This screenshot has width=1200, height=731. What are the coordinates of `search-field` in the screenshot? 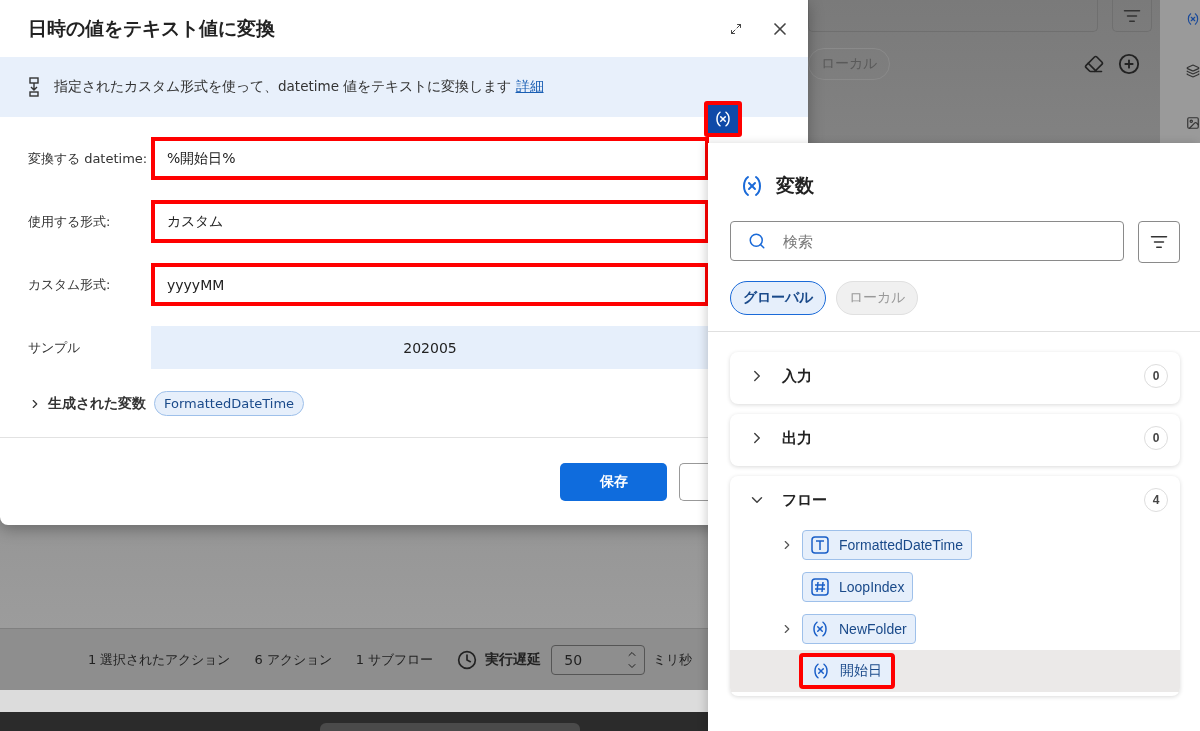 It's located at (953, 16).